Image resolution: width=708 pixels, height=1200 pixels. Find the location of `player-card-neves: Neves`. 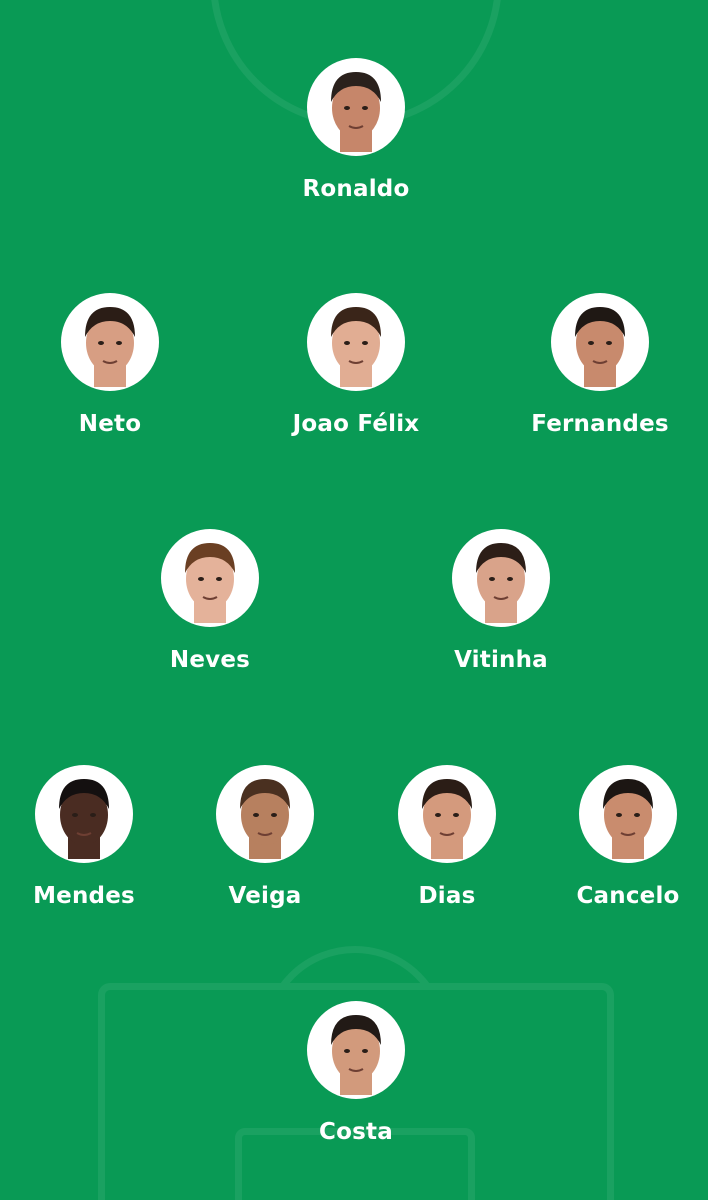

player-card-neves: Neves is located at coordinates (210, 601).